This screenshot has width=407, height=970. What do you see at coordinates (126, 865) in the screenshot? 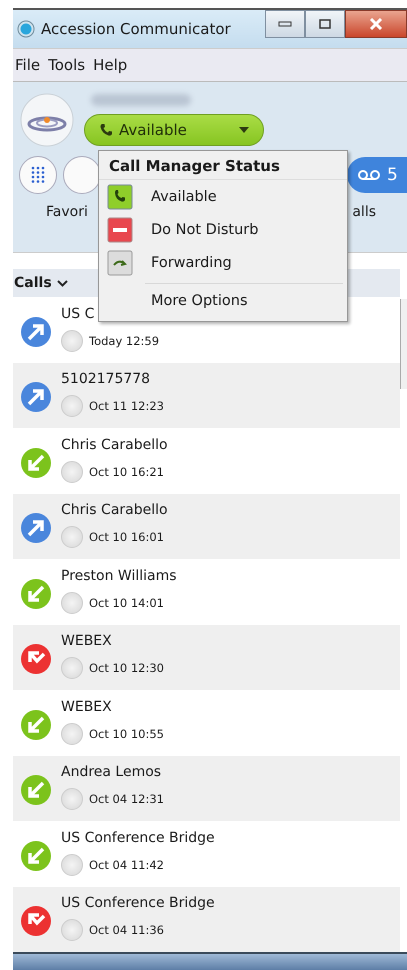
I see `call-time: Oct 04 11:42` at bounding box center [126, 865].